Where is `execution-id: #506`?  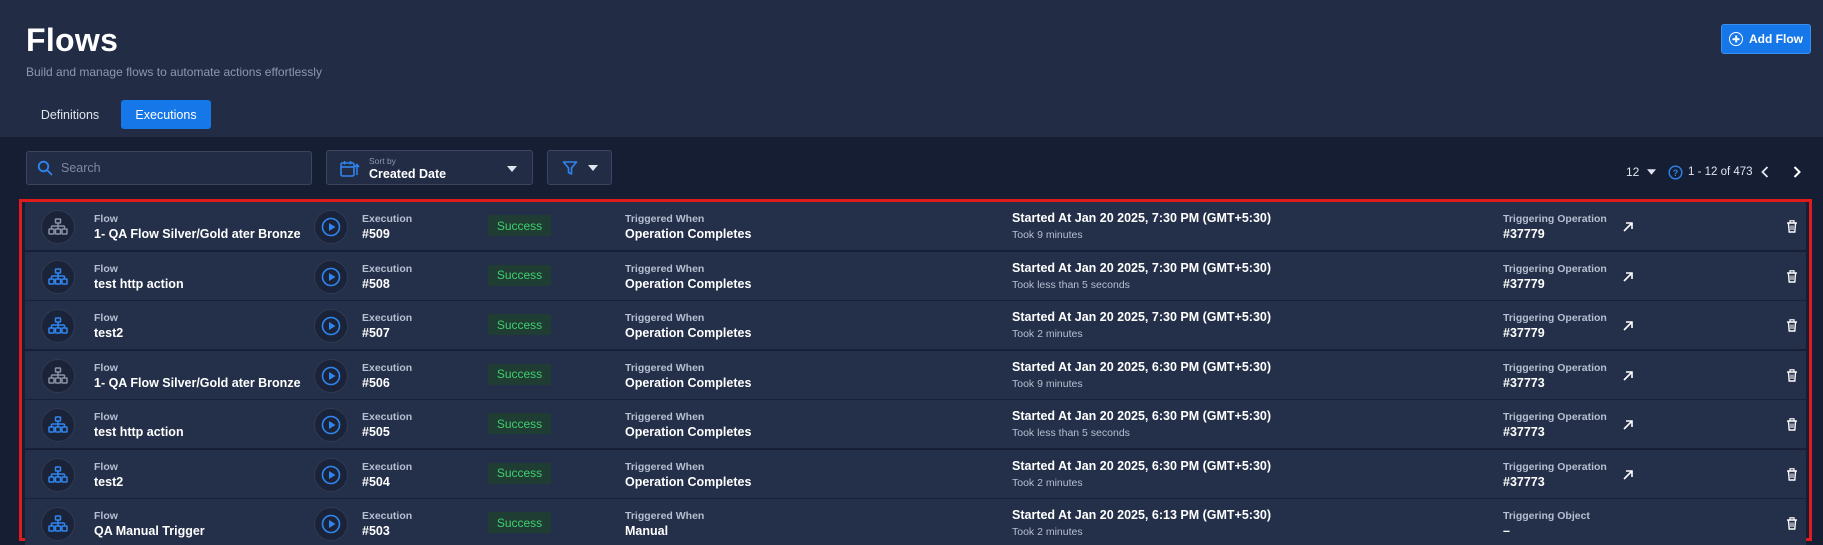 execution-id: #506 is located at coordinates (376, 382).